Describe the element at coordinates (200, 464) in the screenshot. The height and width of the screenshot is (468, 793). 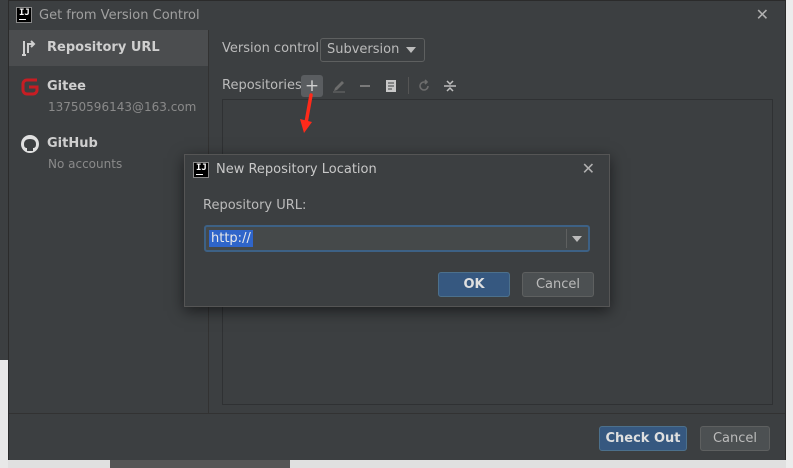
I see `background-image-fragment` at that location.